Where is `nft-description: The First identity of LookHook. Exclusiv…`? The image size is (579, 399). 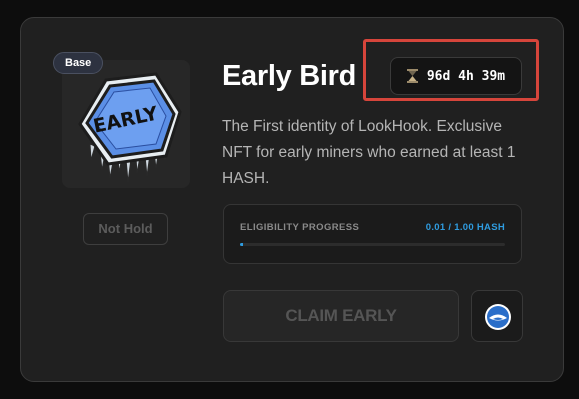
nft-description: The First identity of LookHook. Exclusiv… is located at coordinates (369, 152).